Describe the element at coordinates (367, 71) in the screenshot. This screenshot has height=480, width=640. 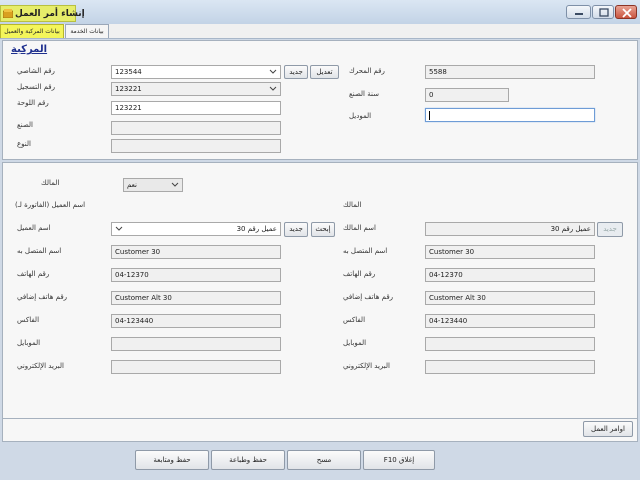
I see `engine-label: رقم المحرك` at that location.